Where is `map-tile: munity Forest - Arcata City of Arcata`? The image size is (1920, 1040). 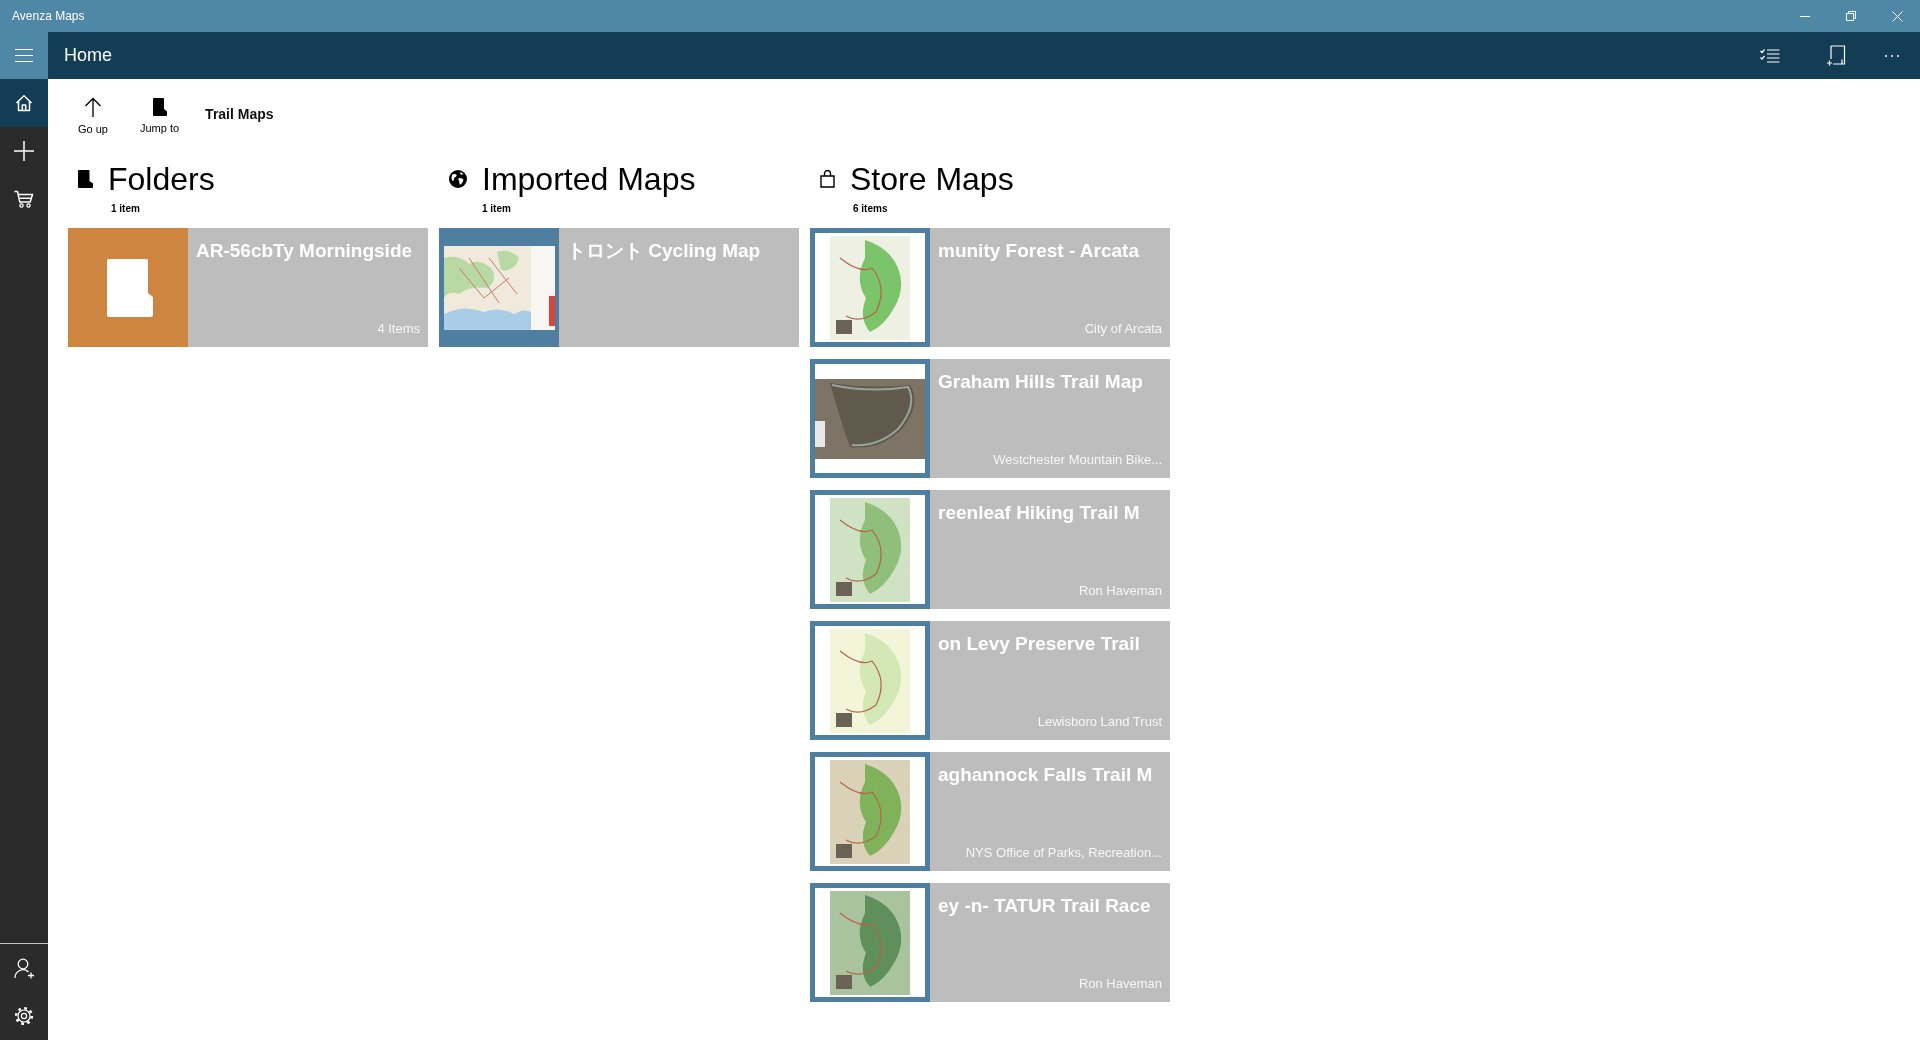 map-tile: munity Forest - Arcata City of Arcata is located at coordinates (990, 287).